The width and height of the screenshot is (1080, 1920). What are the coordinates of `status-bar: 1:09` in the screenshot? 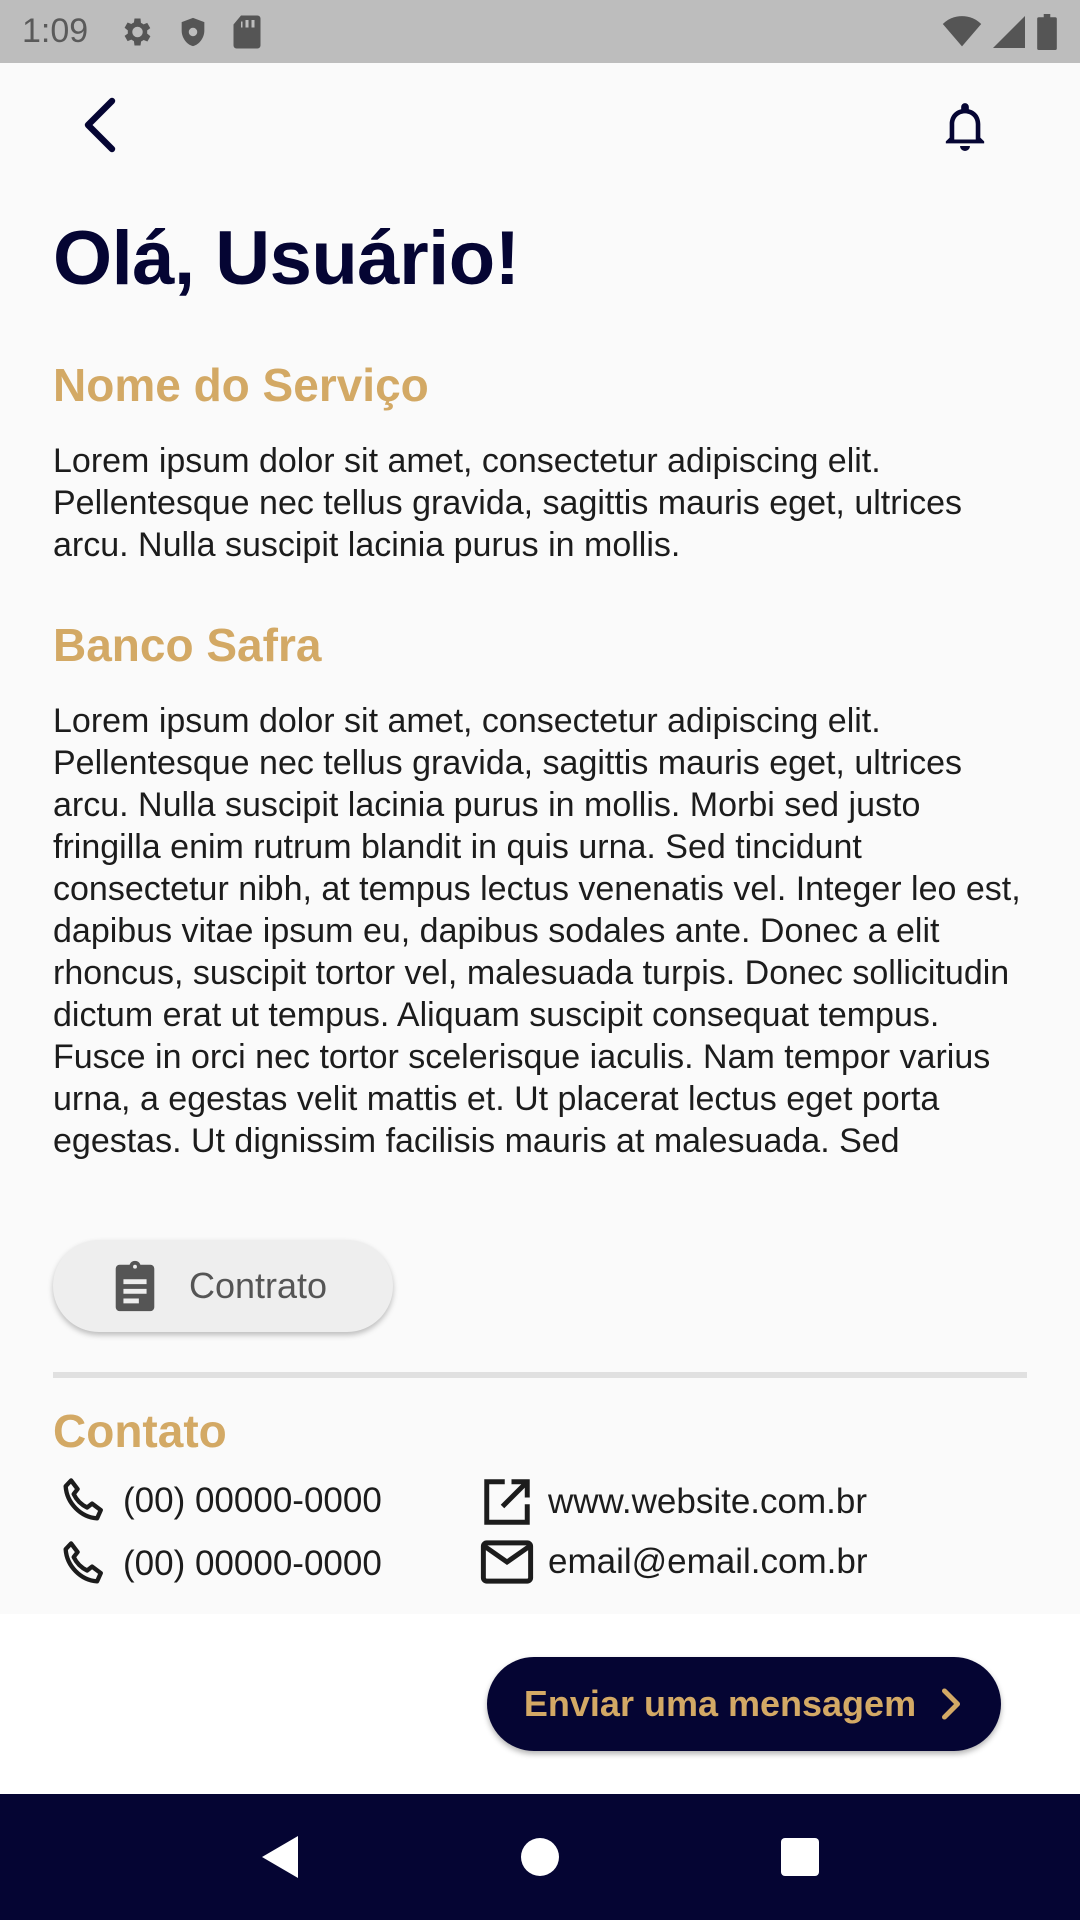 It's located at (540, 31).